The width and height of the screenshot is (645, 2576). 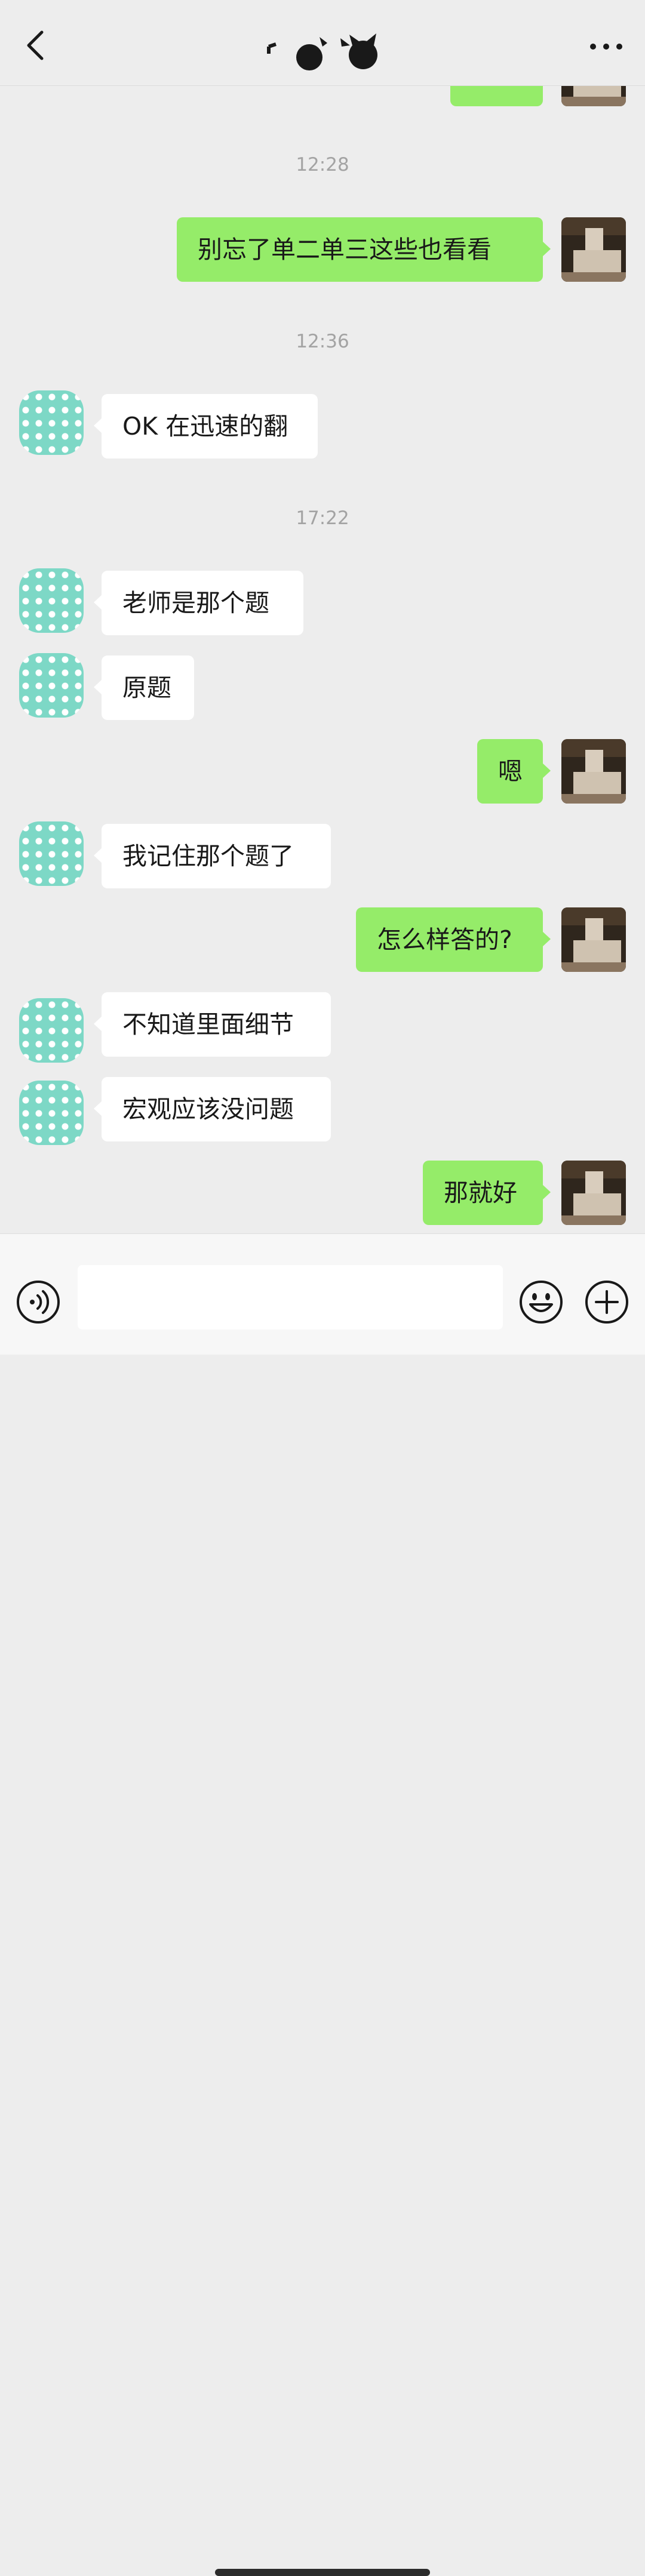 I want to click on timestamp: 12:36, so click(x=322, y=341).